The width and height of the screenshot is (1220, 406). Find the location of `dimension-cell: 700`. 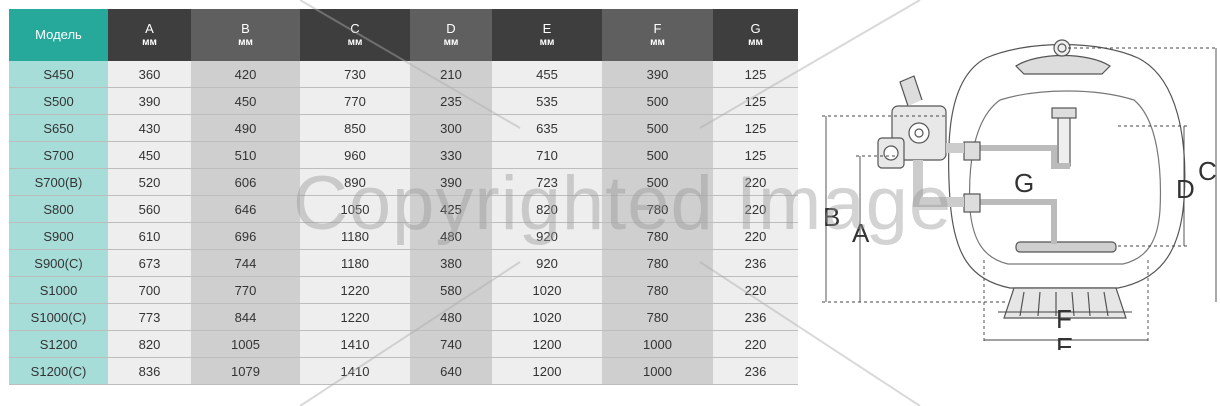

dimension-cell: 700 is located at coordinates (149, 290).